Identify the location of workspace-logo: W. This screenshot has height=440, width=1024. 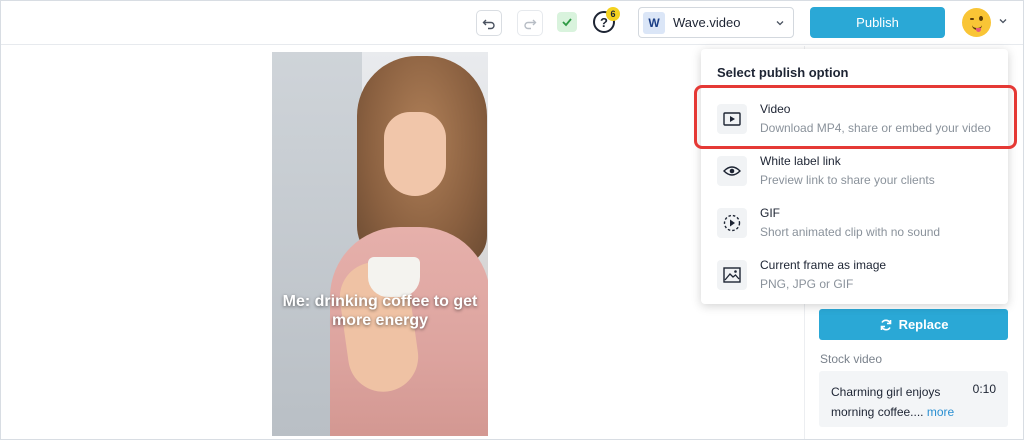
(654, 22).